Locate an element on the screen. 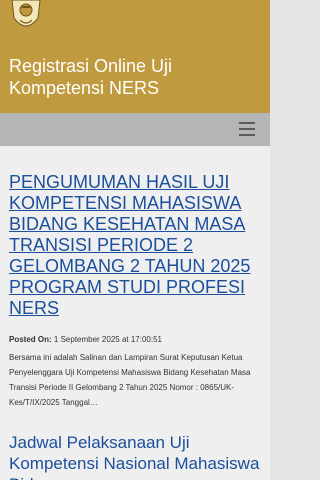  site-title: Registrasi Online Uji Kompetensi NERS is located at coordinates (134, 77).